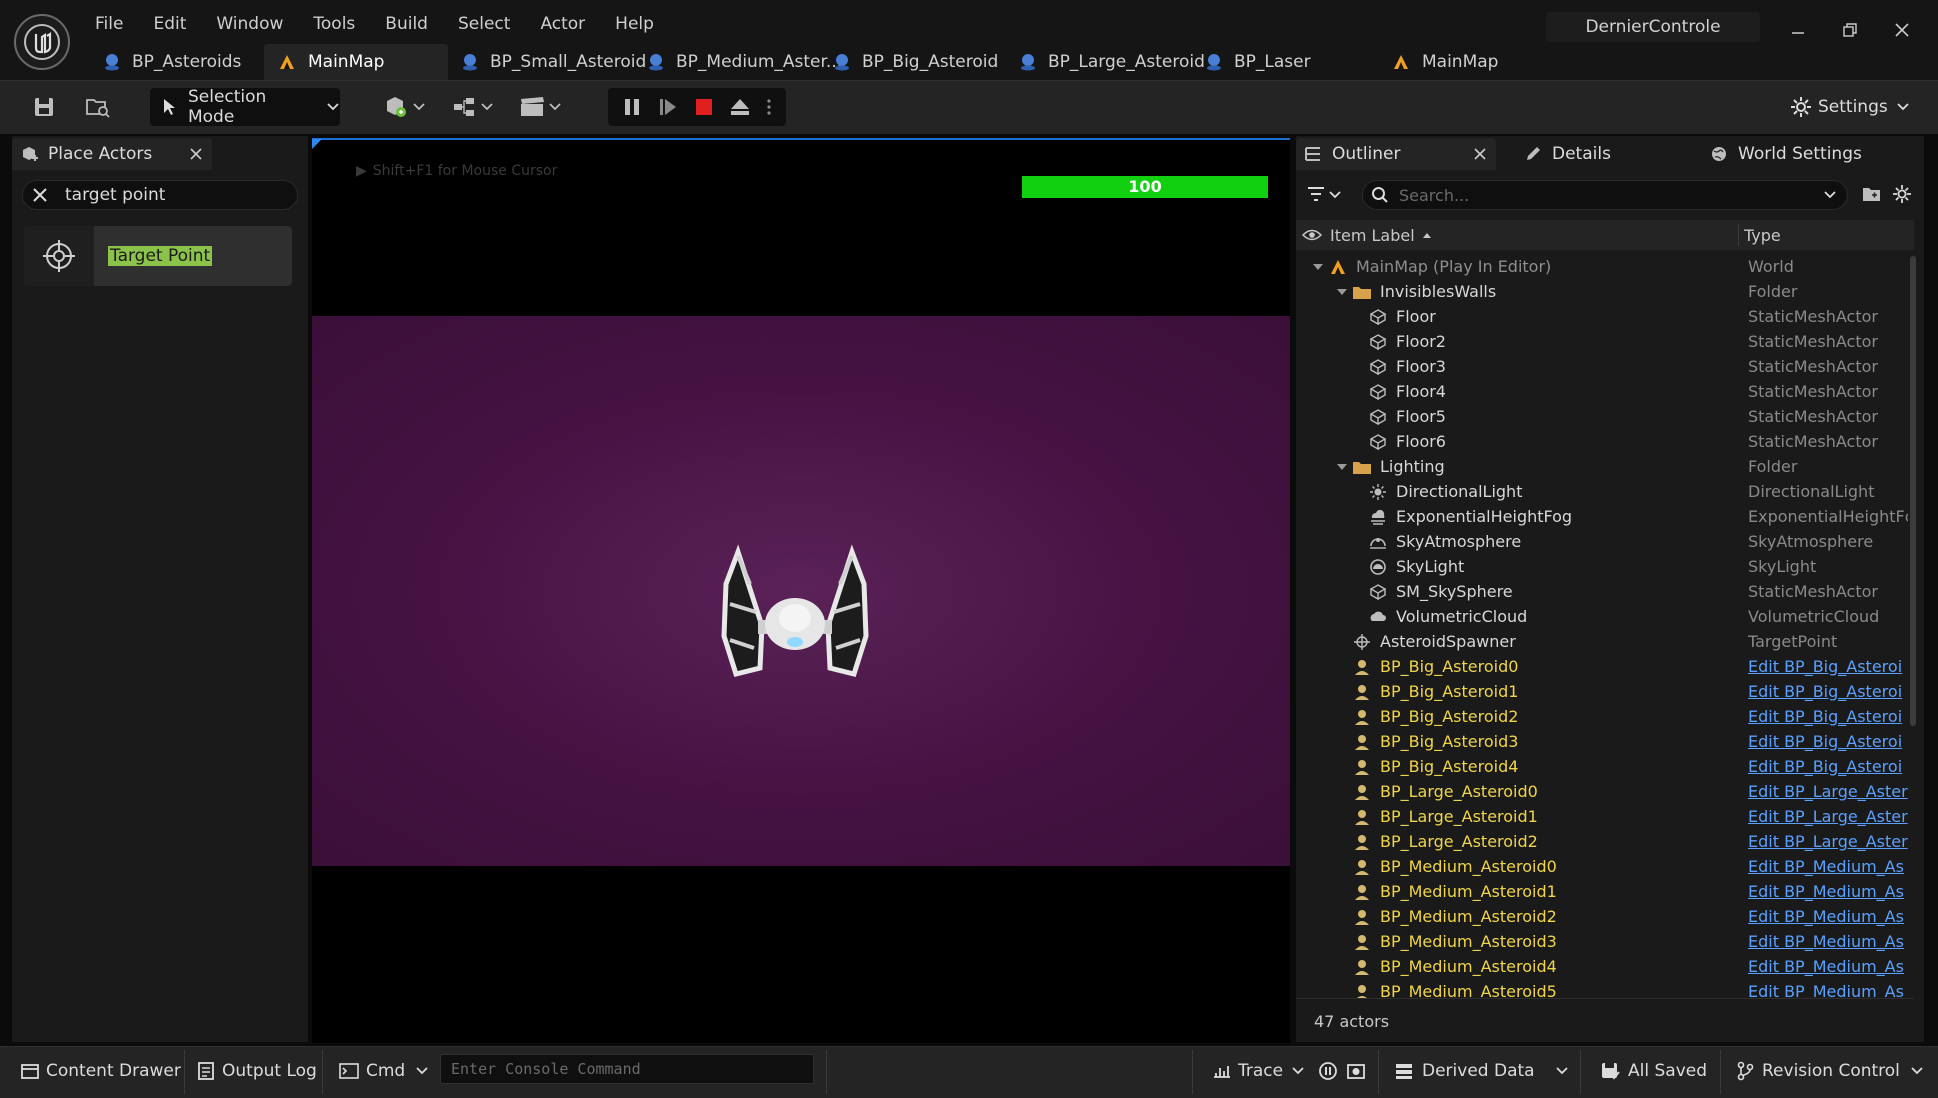  I want to click on column-item-label: Item Label, so click(1372, 235).